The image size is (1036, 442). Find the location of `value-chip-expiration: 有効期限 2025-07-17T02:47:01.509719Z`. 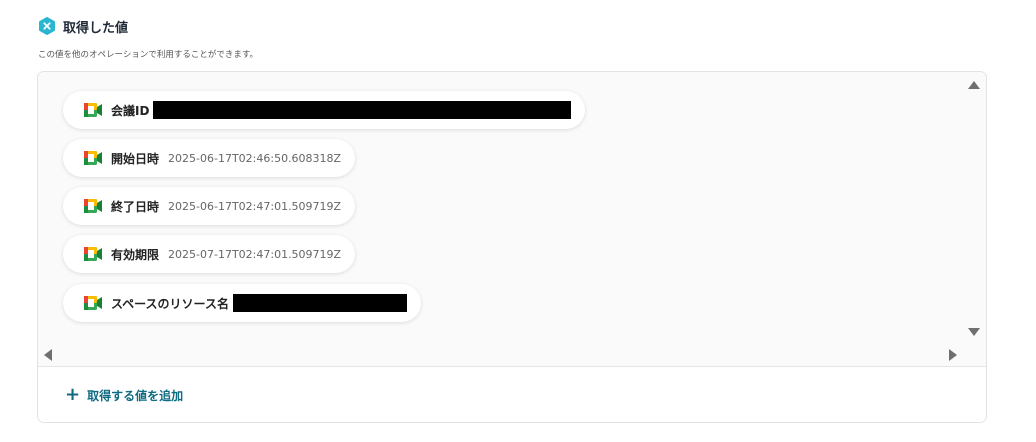

value-chip-expiration: 有効期限 2025-07-17T02:47:01.509719Z is located at coordinates (209, 254).